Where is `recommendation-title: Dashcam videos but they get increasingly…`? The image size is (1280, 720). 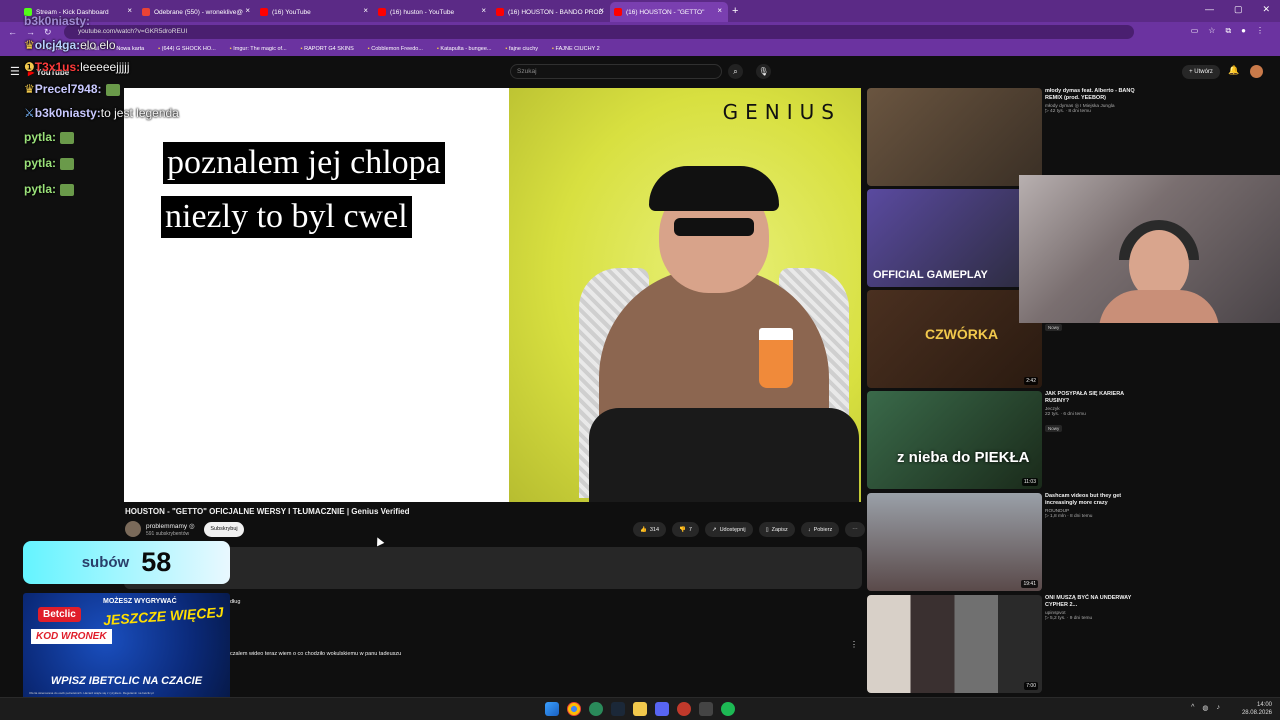 recommendation-title: Dashcam videos but they get increasingly… is located at coordinates (1095, 500).